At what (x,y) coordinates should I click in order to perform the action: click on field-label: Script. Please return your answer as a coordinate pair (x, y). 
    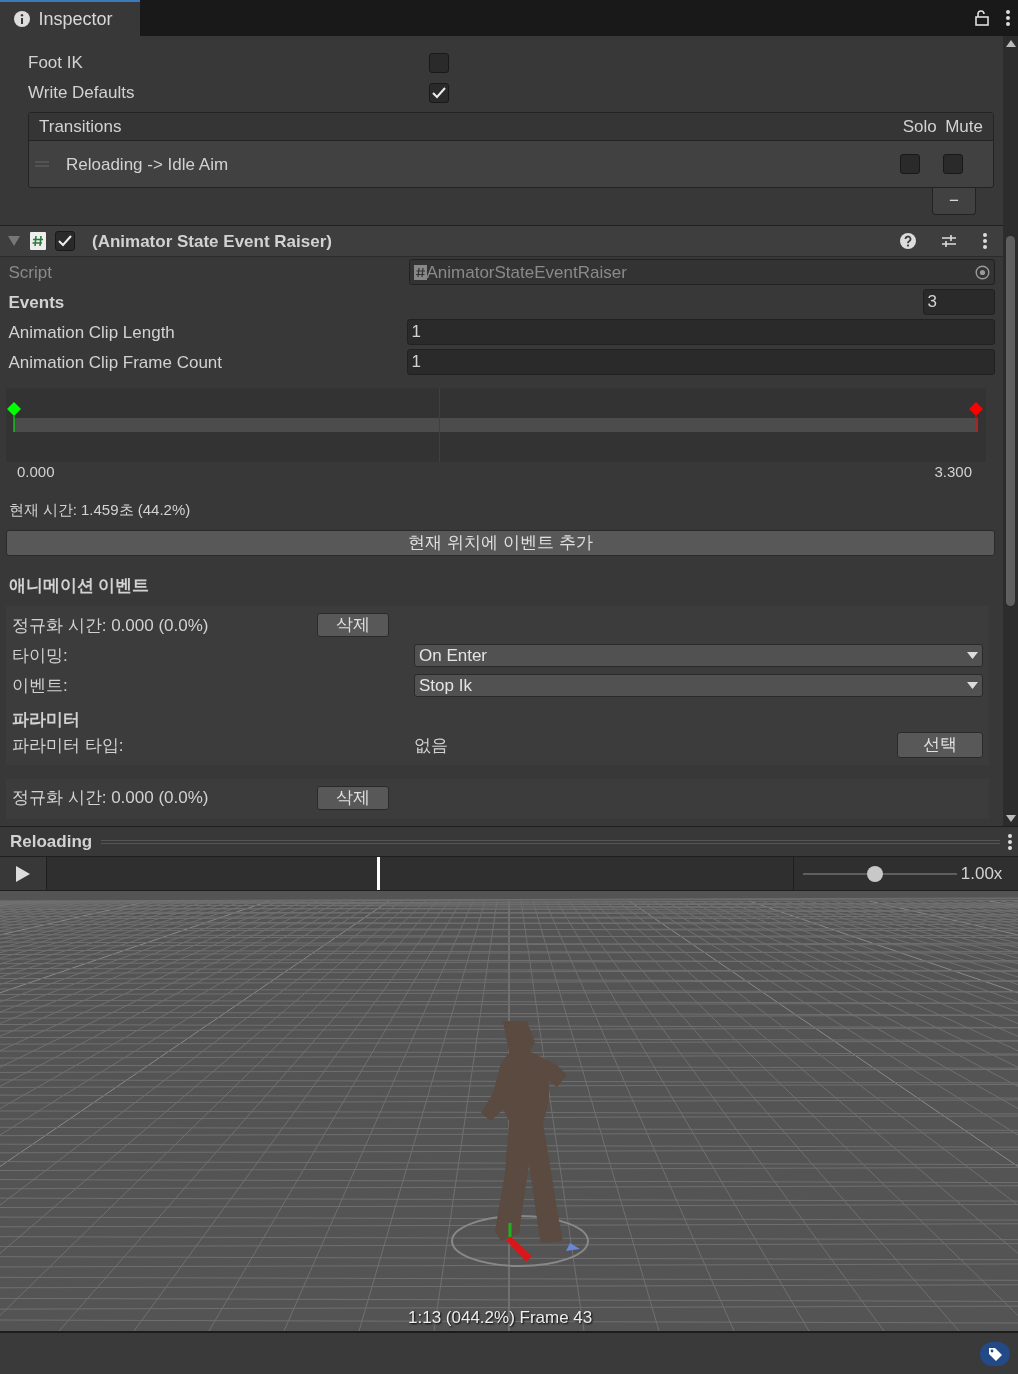
    Looking at the image, I should click on (30, 272).